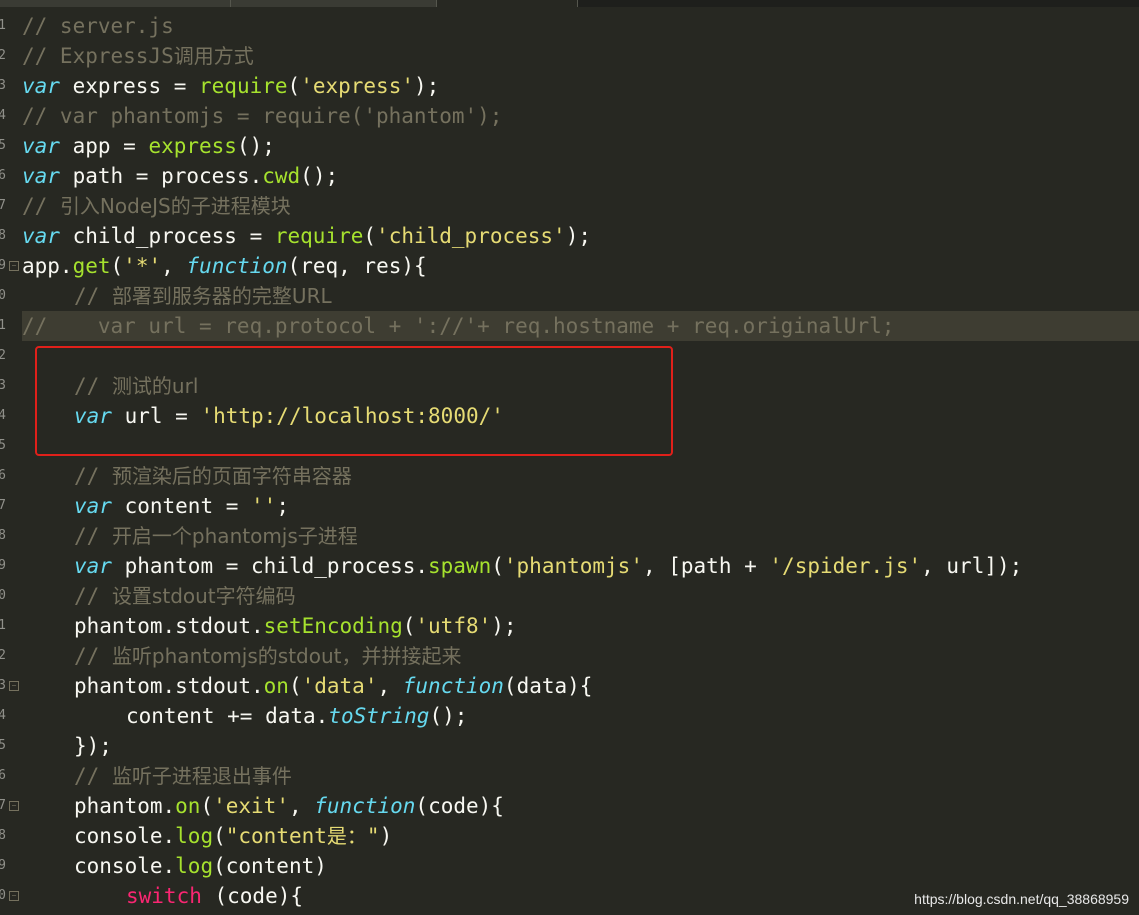 This screenshot has width=1139, height=915. I want to click on code-line: content += data.toString();, so click(580, 716).